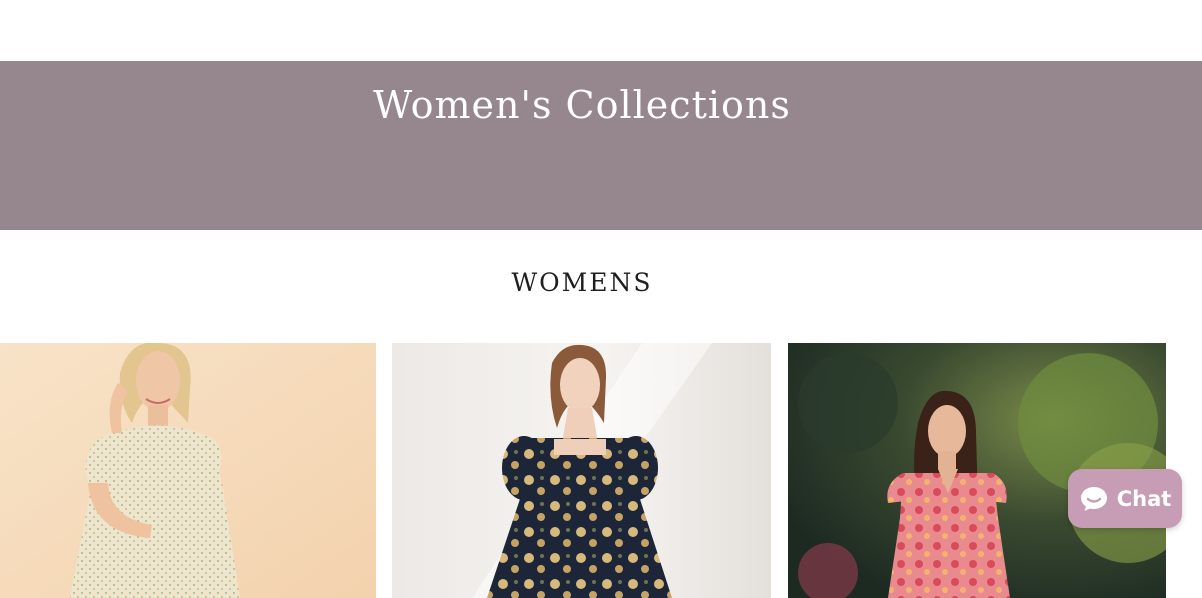  Describe the element at coordinates (1144, 498) in the screenshot. I see `chat-label: Chat` at that location.